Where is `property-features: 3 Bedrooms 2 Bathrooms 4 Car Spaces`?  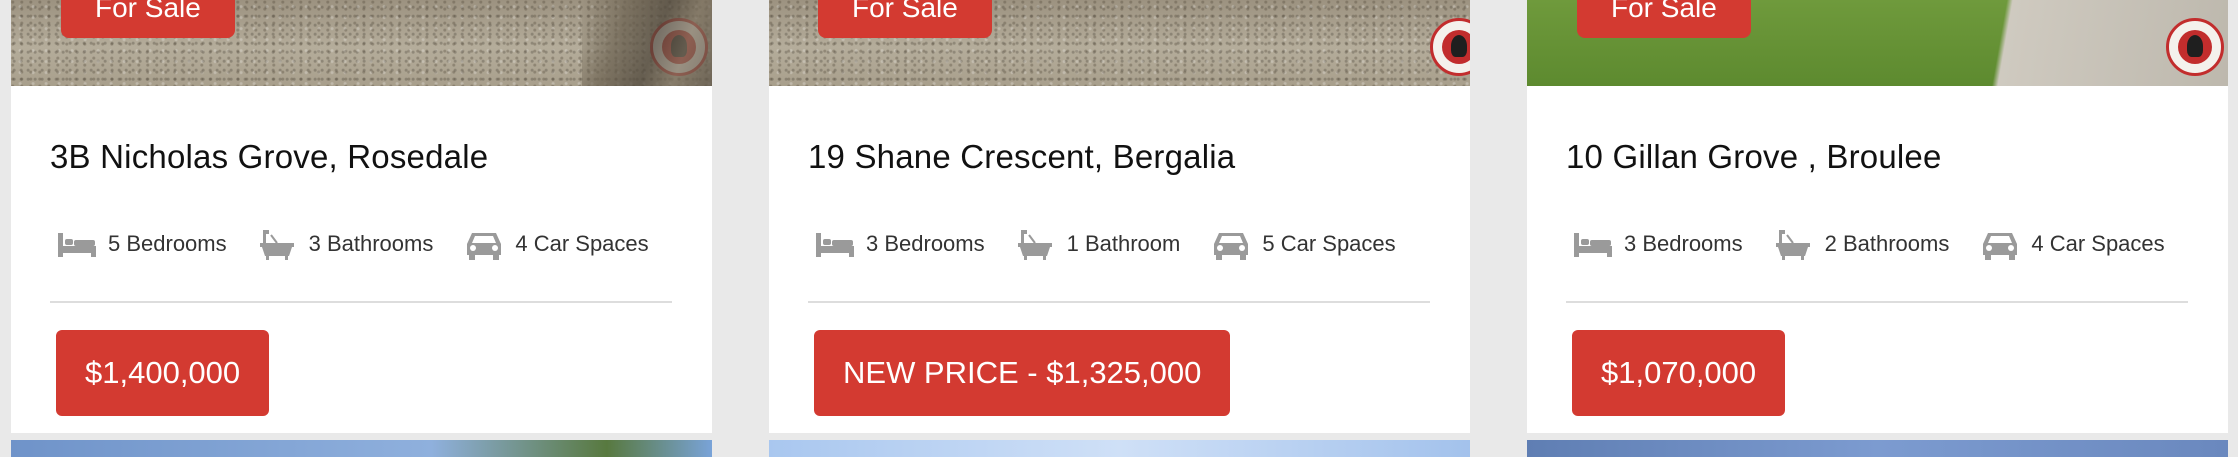 property-features: 3 Bedrooms 2 Bathrooms 4 Car Spaces is located at coordinates (1883, 244).